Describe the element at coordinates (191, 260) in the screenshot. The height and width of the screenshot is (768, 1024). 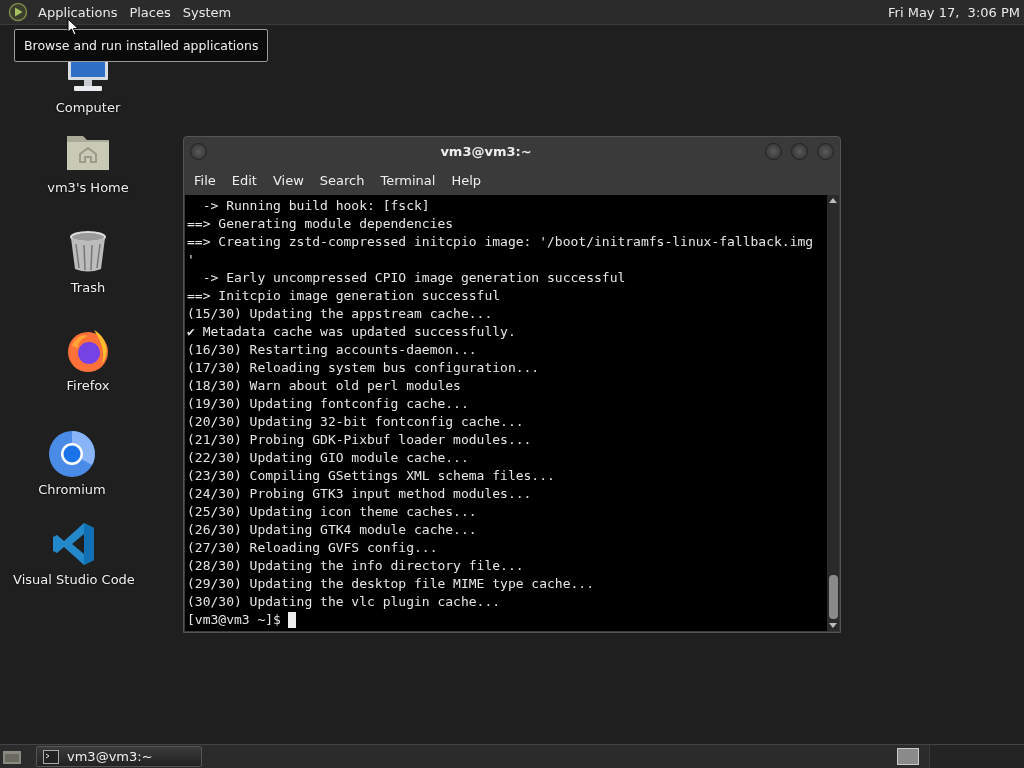
I see `output-line: '` at that location.